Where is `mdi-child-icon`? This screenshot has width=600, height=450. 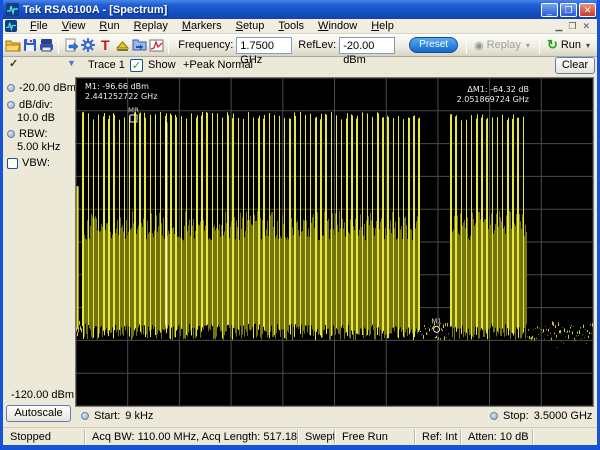
mdi-child-icon is located at coordinates (11, 26).